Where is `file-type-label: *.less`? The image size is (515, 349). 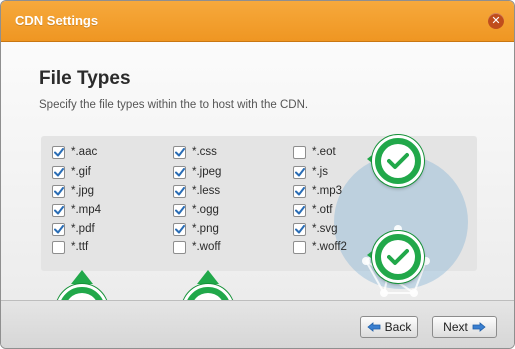
file-type-label: *.less is located at coordinates (206, 191).